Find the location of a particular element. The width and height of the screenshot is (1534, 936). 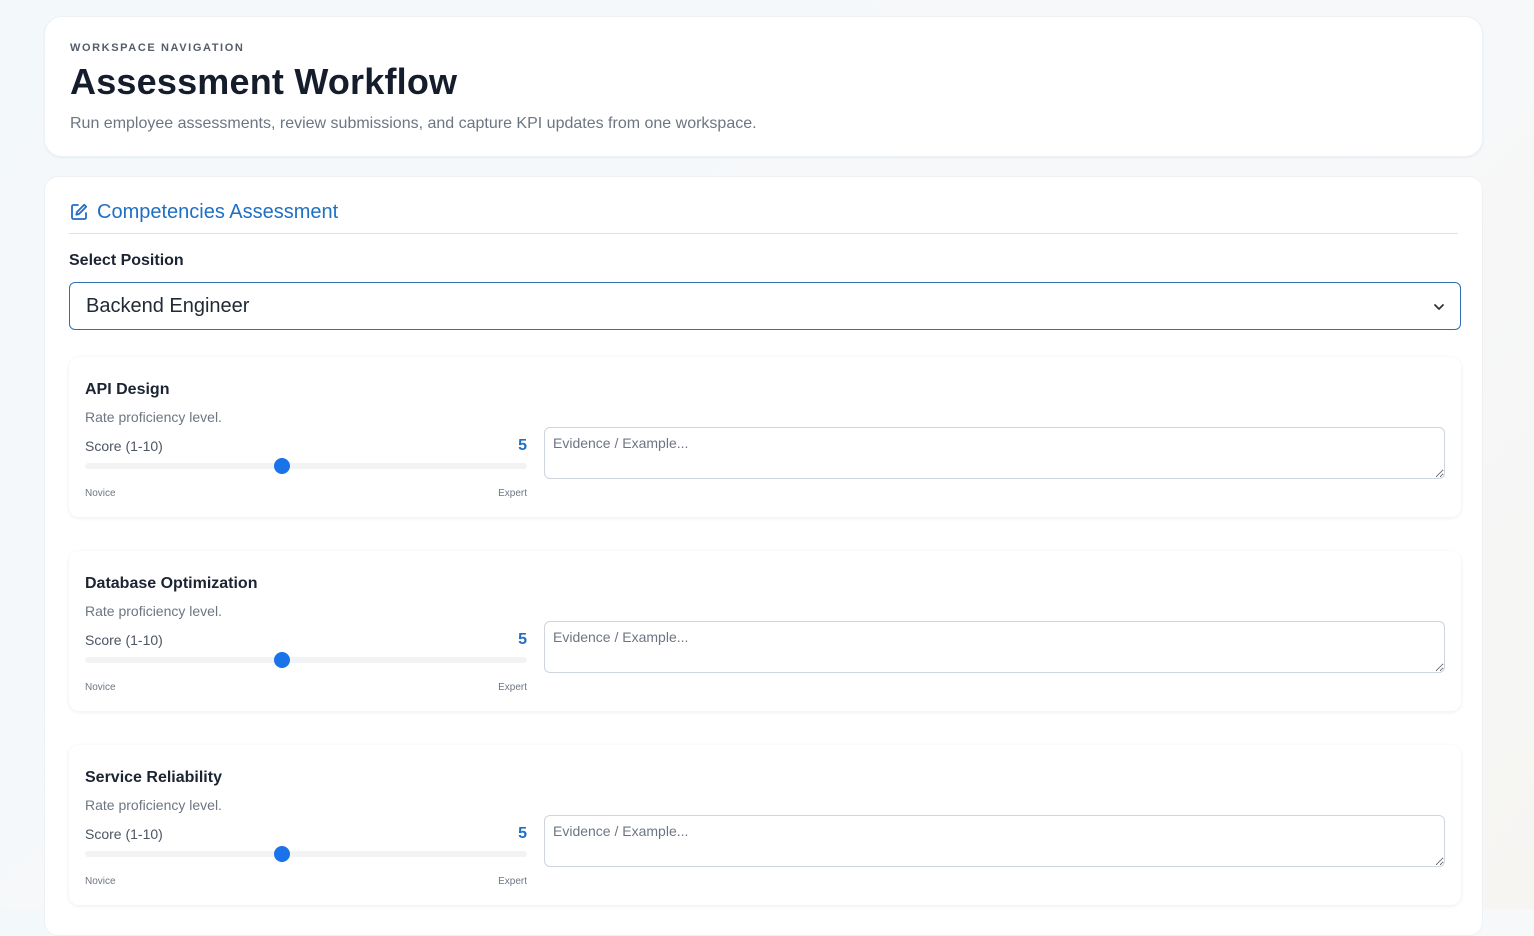

position-select-value: Backend Engineer is located at coordinates (168, 306).